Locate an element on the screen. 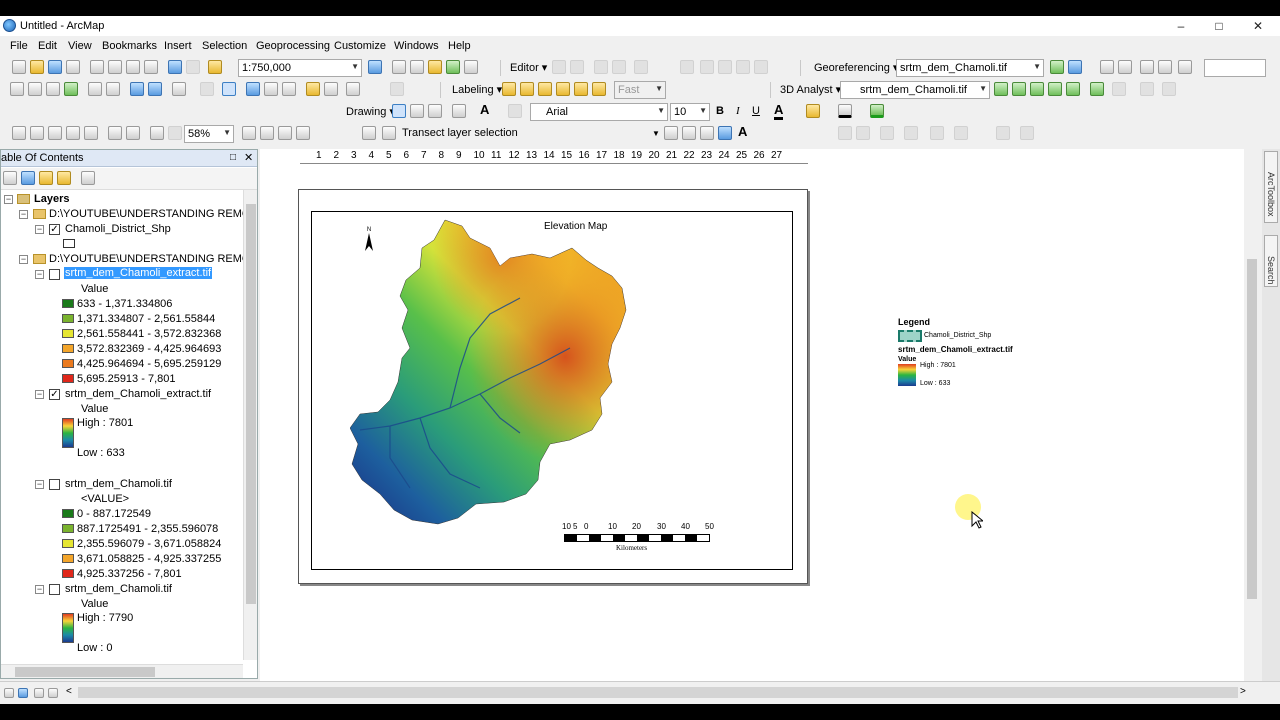 The width and height of the screenshot is (1280, 720). zoom-out-icon is located at coordinates (35, 89).